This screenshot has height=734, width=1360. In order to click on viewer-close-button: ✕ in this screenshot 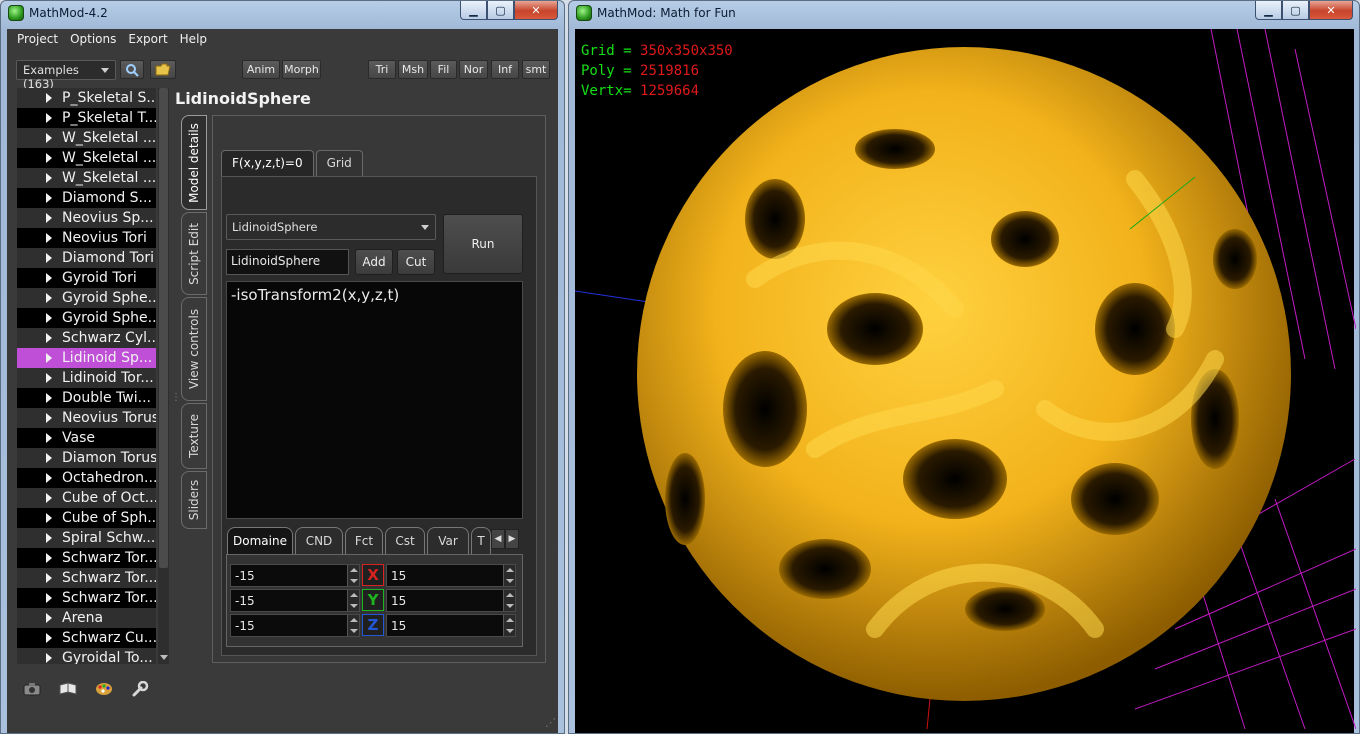, I will do `click(1331, 10)`.